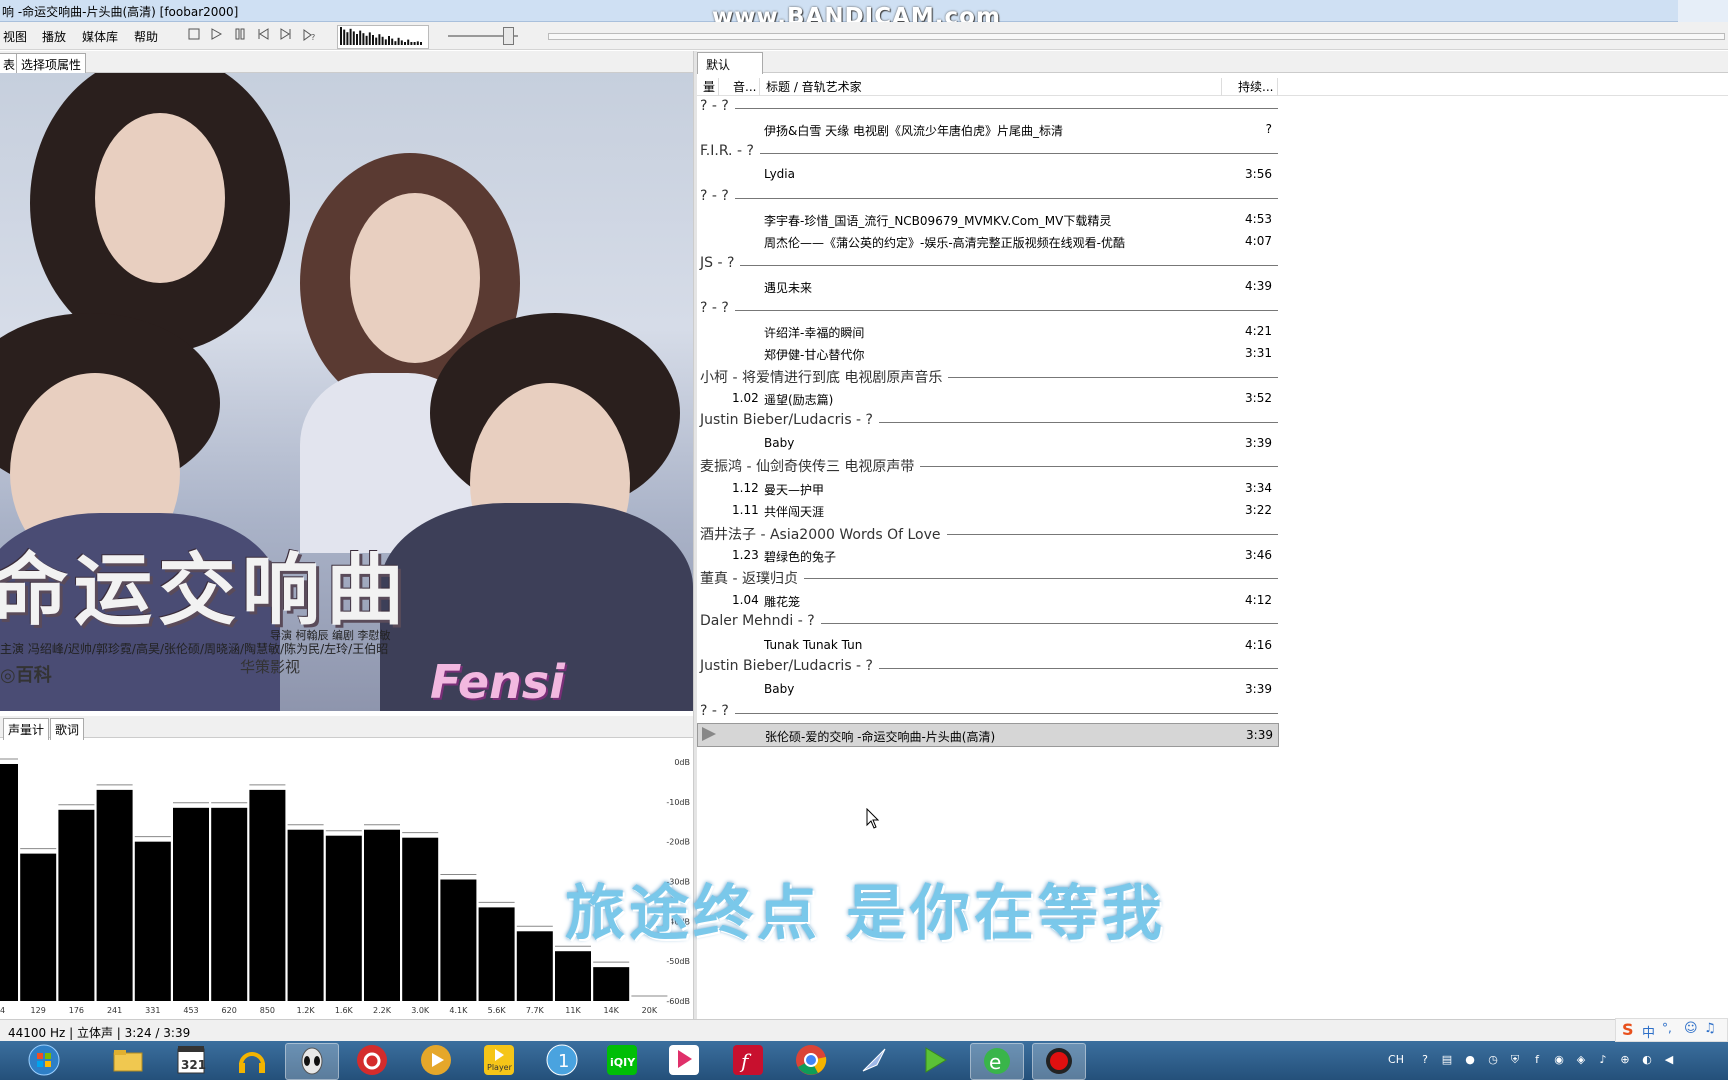 The width and height of the screenshot is (1728, 1089). Describe the element at coordinates (987, 488) in the screenshot. I see `playlist-row: 1.12 曼天—护甲 3:34` at that location.